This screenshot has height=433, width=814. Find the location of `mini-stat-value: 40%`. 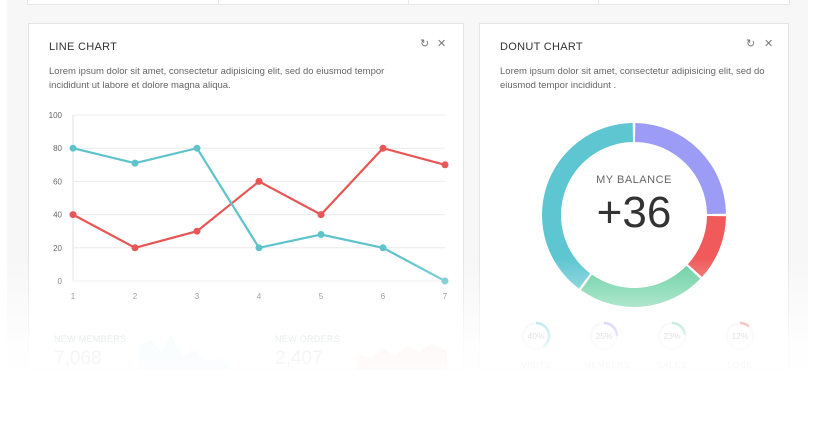

mini-stat-value: 40% is located at coordinates (535, 336).